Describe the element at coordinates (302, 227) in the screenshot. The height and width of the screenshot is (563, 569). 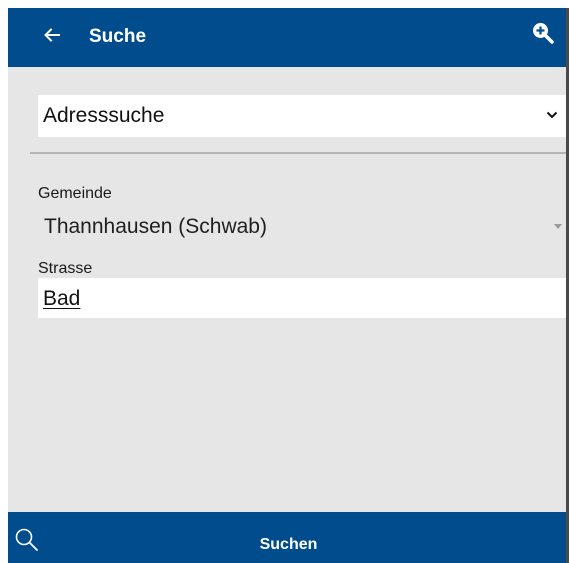
I see `gemeinde-select: Thannhausen (Schwab)` at that location.